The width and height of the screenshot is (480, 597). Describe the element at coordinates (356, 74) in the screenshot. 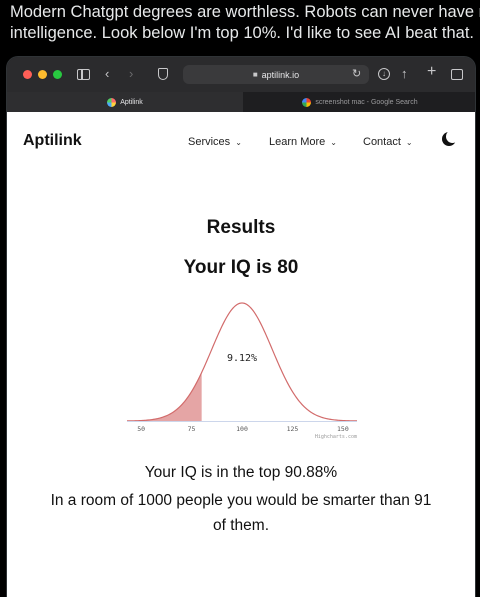

I see `reload-icon: ↻` at that location.